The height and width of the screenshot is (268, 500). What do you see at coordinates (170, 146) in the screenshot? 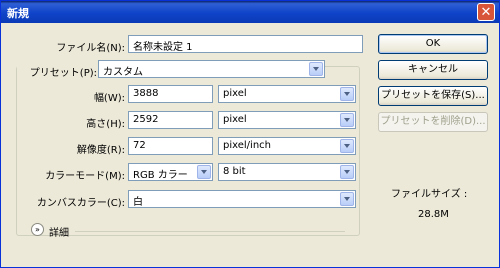
I see `resolution-field: 72` at bounding box center [170, 146].